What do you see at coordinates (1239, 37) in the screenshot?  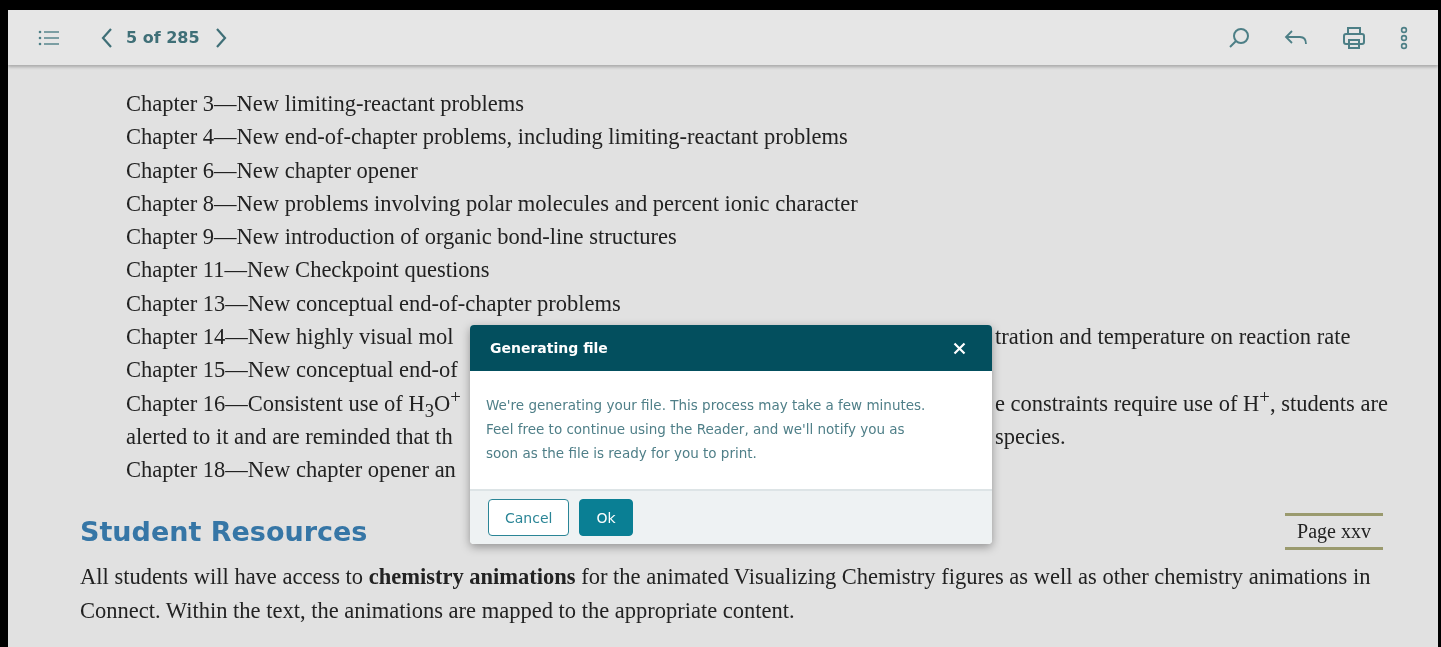 I see `search-icon` at bounding box center [1239, 37].